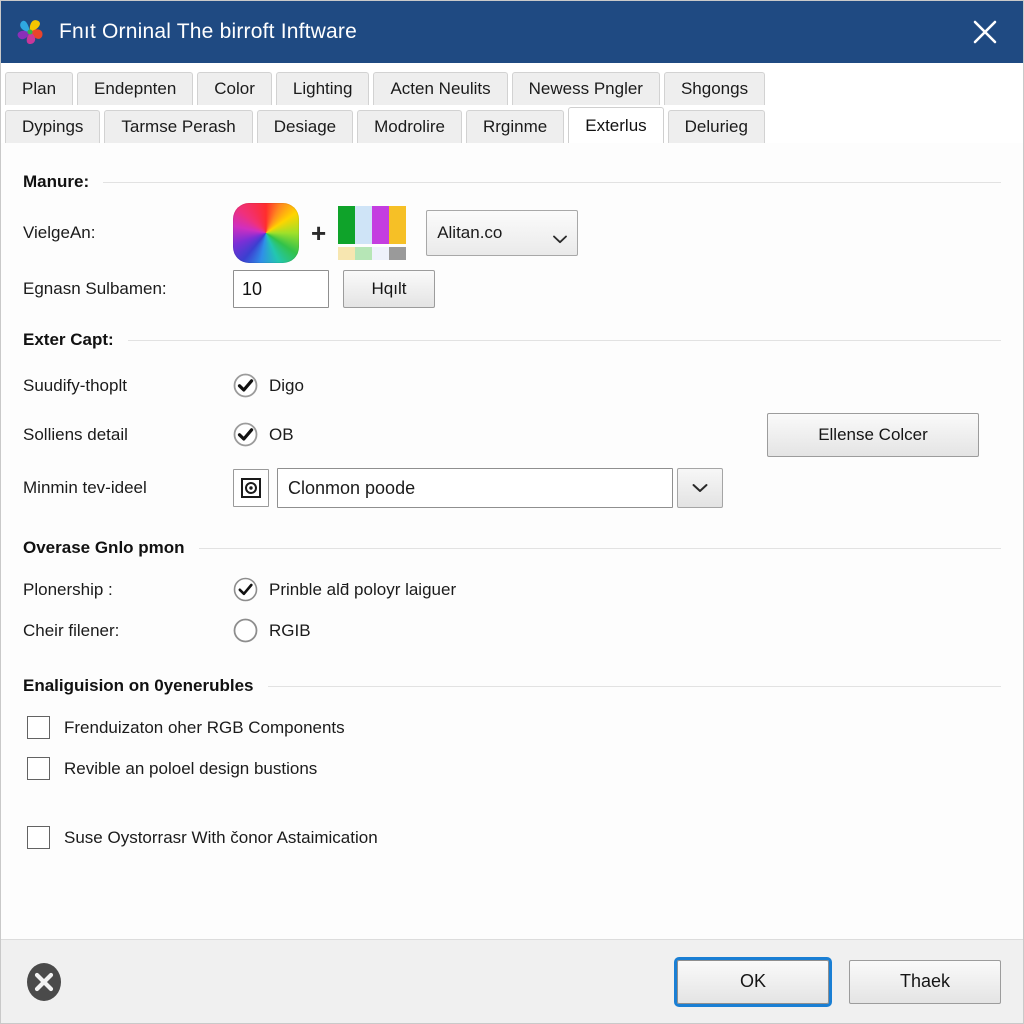 This screenshot has height=1024, width=1024. What do you see at coordinates (56, 181) in the screenshot?
I see `group-title-manure: Manure:` at bounding box center [56, 181].